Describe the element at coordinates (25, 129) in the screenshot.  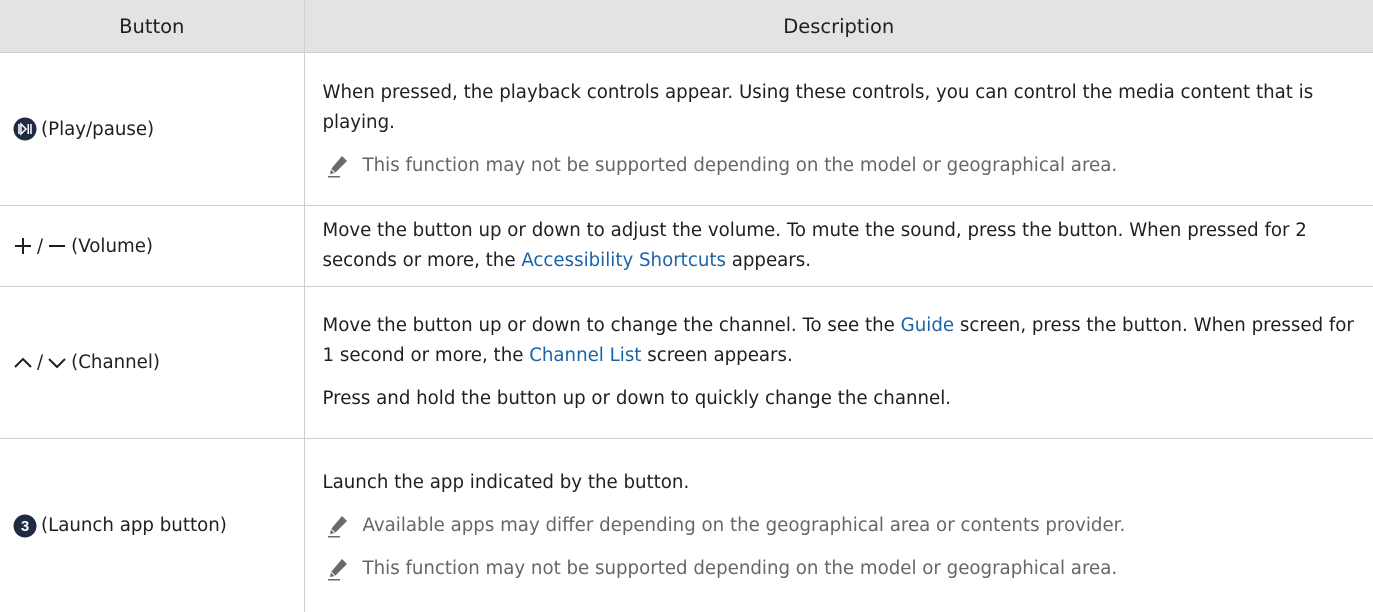
I see `play-pause-icon` at that location.